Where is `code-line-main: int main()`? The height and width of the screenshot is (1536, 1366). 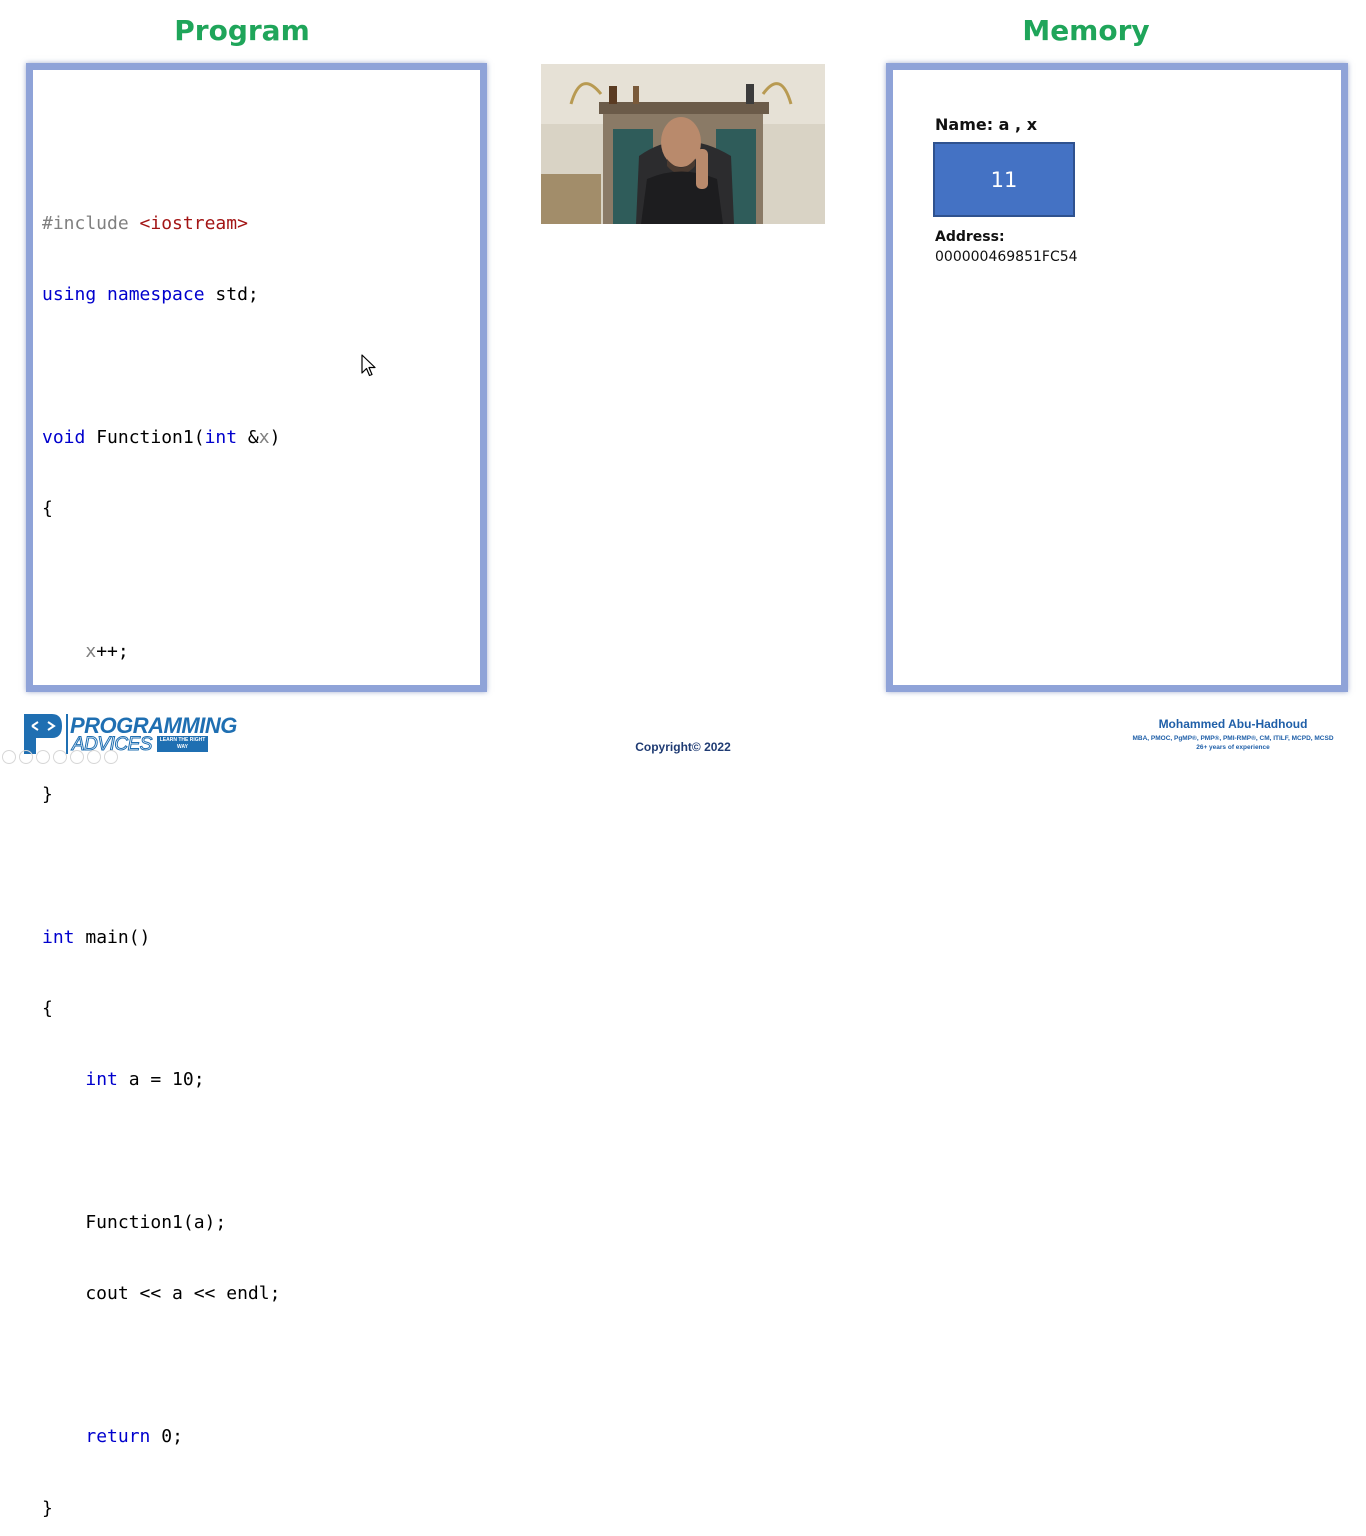 code-line-main: int main() is located at coordinates (161, 938).